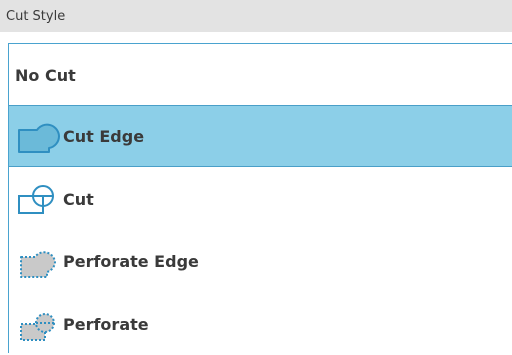  What do you see at coordinates (104, 136) in the screenshot?
I see `option-label: Cut Edge` at bounding box center [104, 136].